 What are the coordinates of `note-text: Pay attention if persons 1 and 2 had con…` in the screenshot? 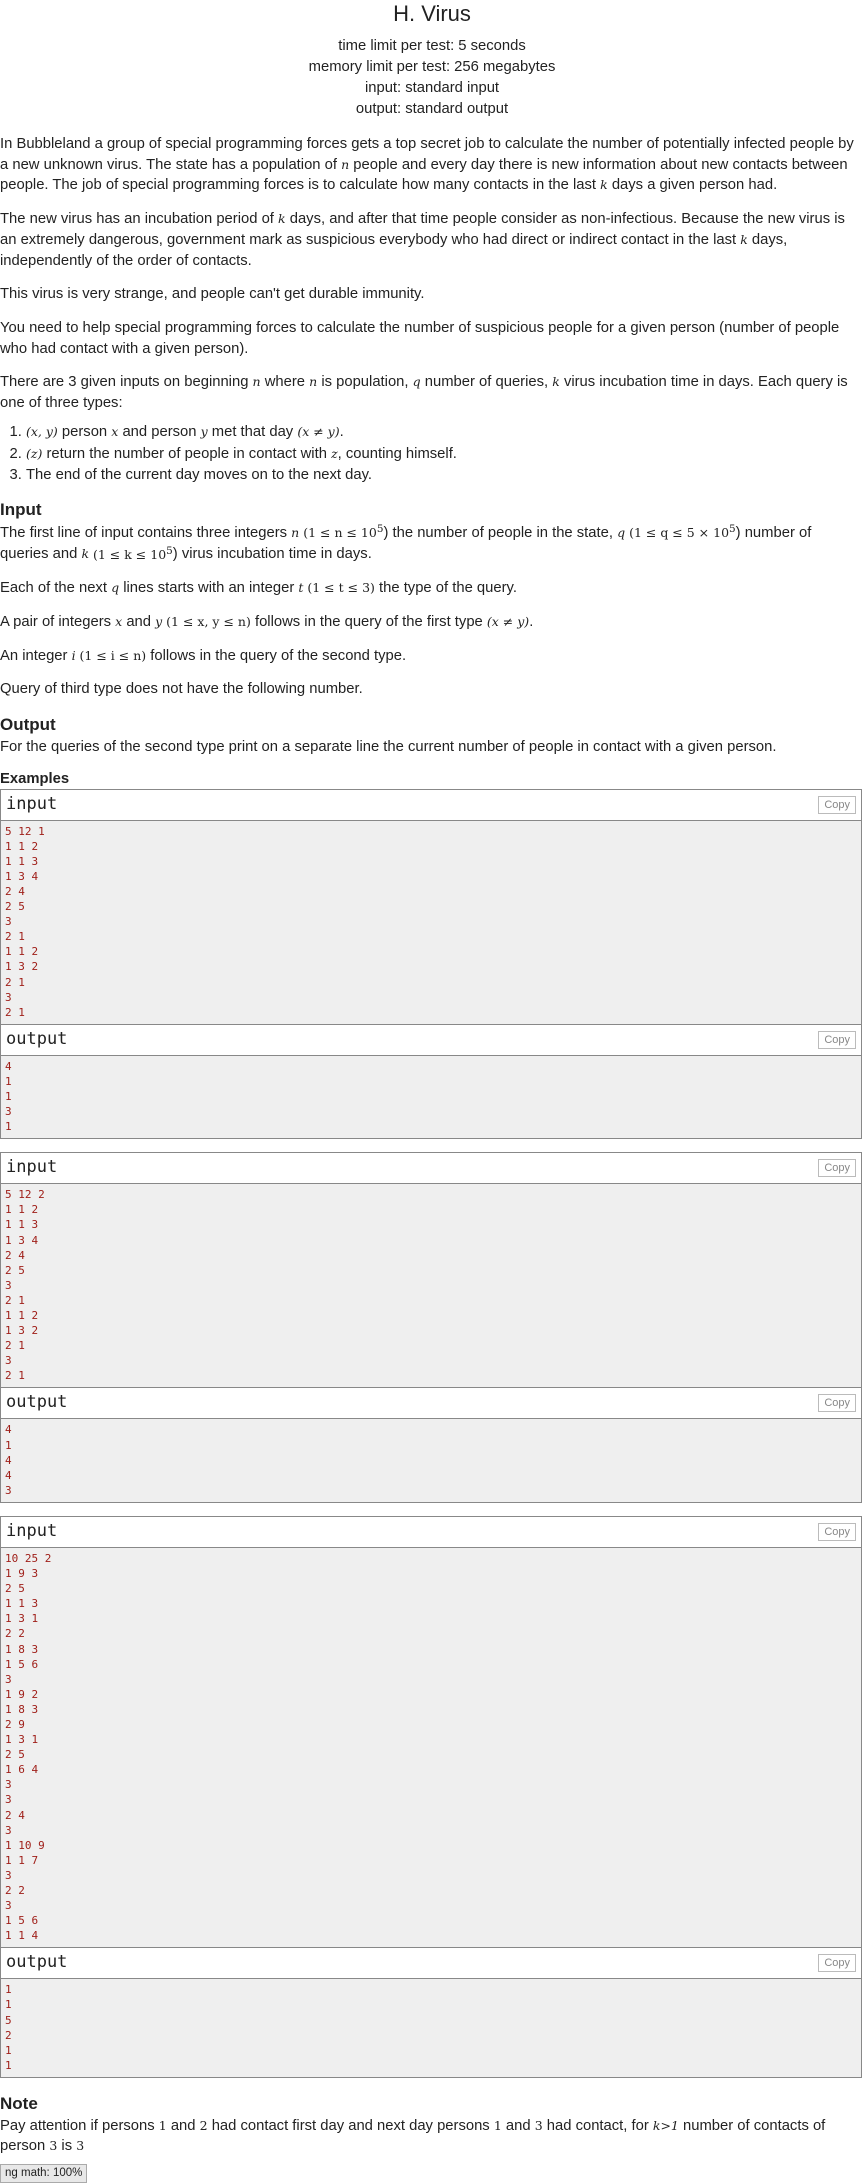 It's located at (413, 2136).